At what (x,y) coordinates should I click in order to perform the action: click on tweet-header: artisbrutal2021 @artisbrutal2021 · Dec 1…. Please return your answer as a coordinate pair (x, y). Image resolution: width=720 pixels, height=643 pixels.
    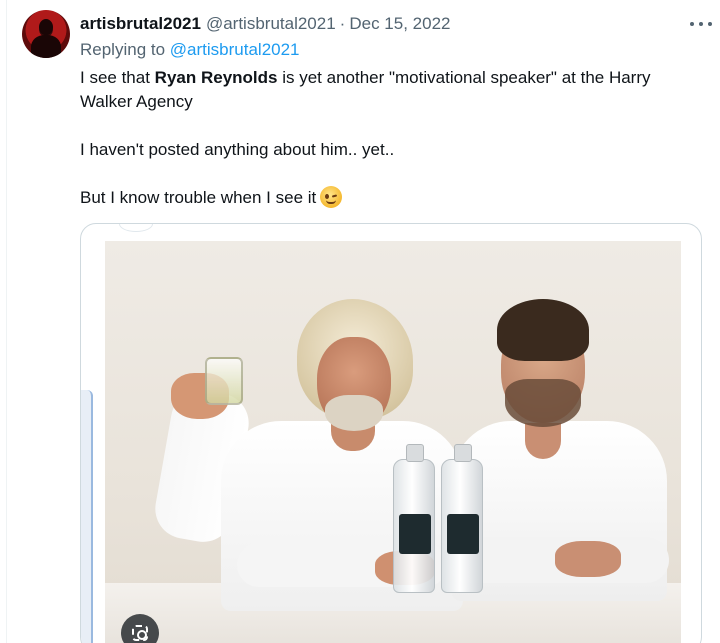
    Looking at the image, I should click on (388, 24).